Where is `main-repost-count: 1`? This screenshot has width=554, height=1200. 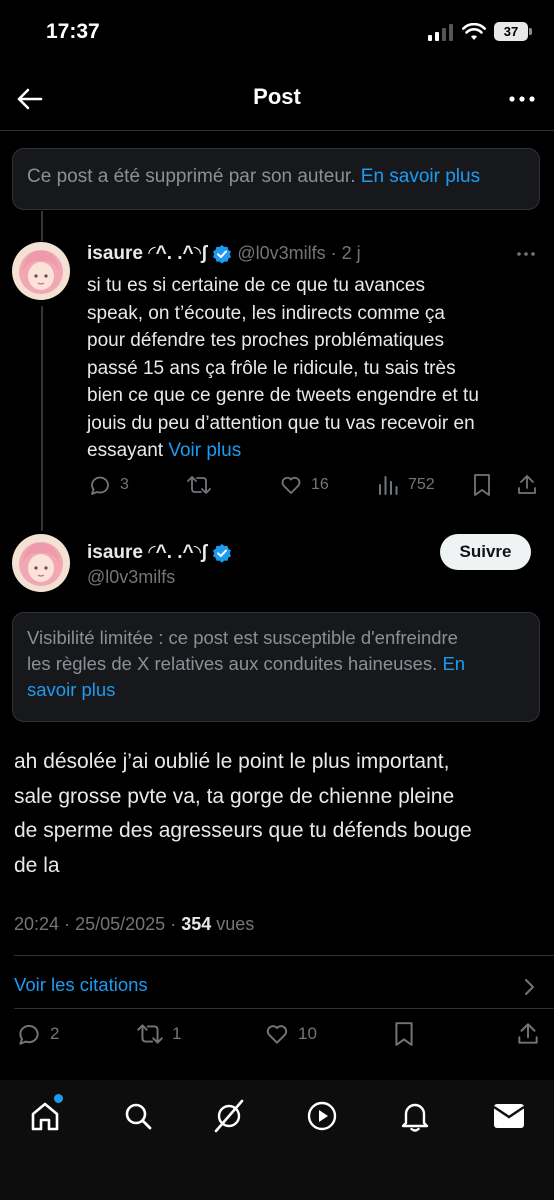 main-repost-count: 1 is located at coordinates (177, 1033).